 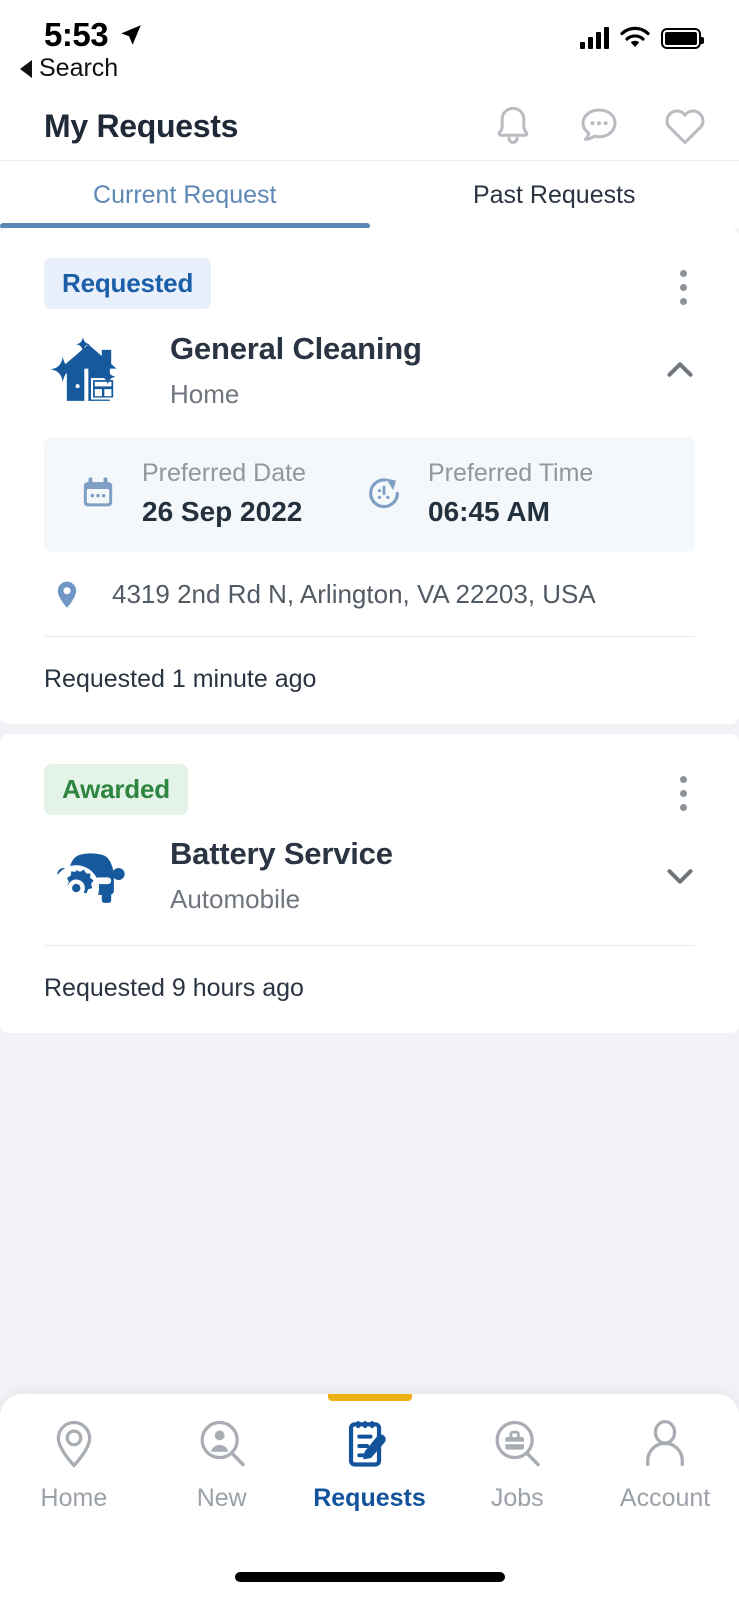 I want to click on person-outline-icon, so click(x=665, y=1442).